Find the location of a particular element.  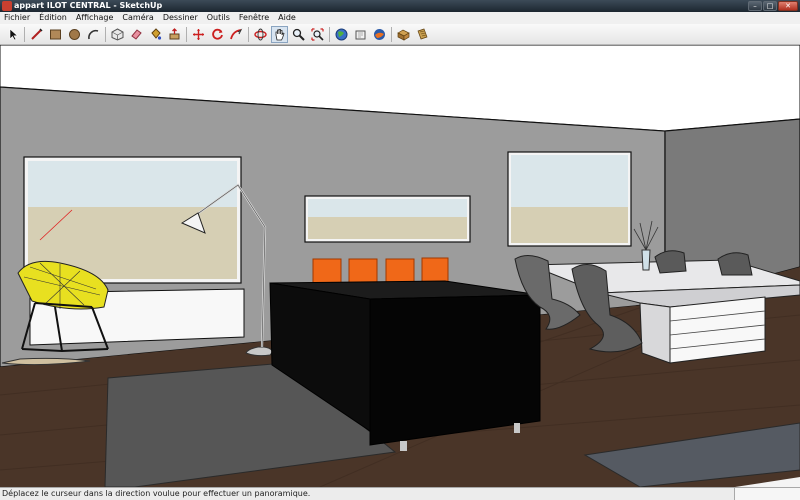

menu-outils: Outils is located at coordinates (218, 18).